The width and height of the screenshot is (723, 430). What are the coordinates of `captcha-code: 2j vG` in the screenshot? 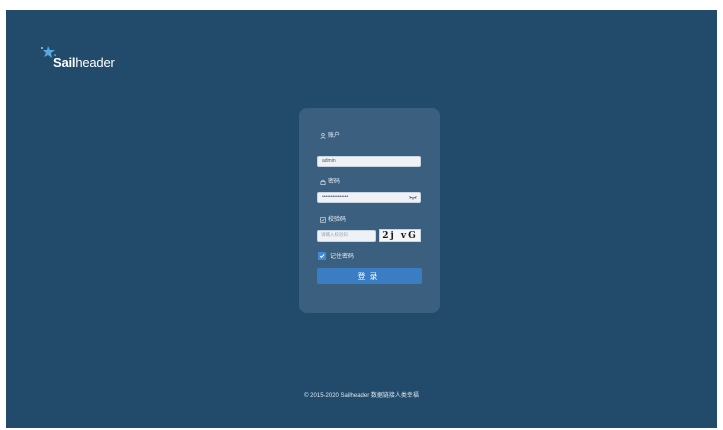 It's located at (400, 235).